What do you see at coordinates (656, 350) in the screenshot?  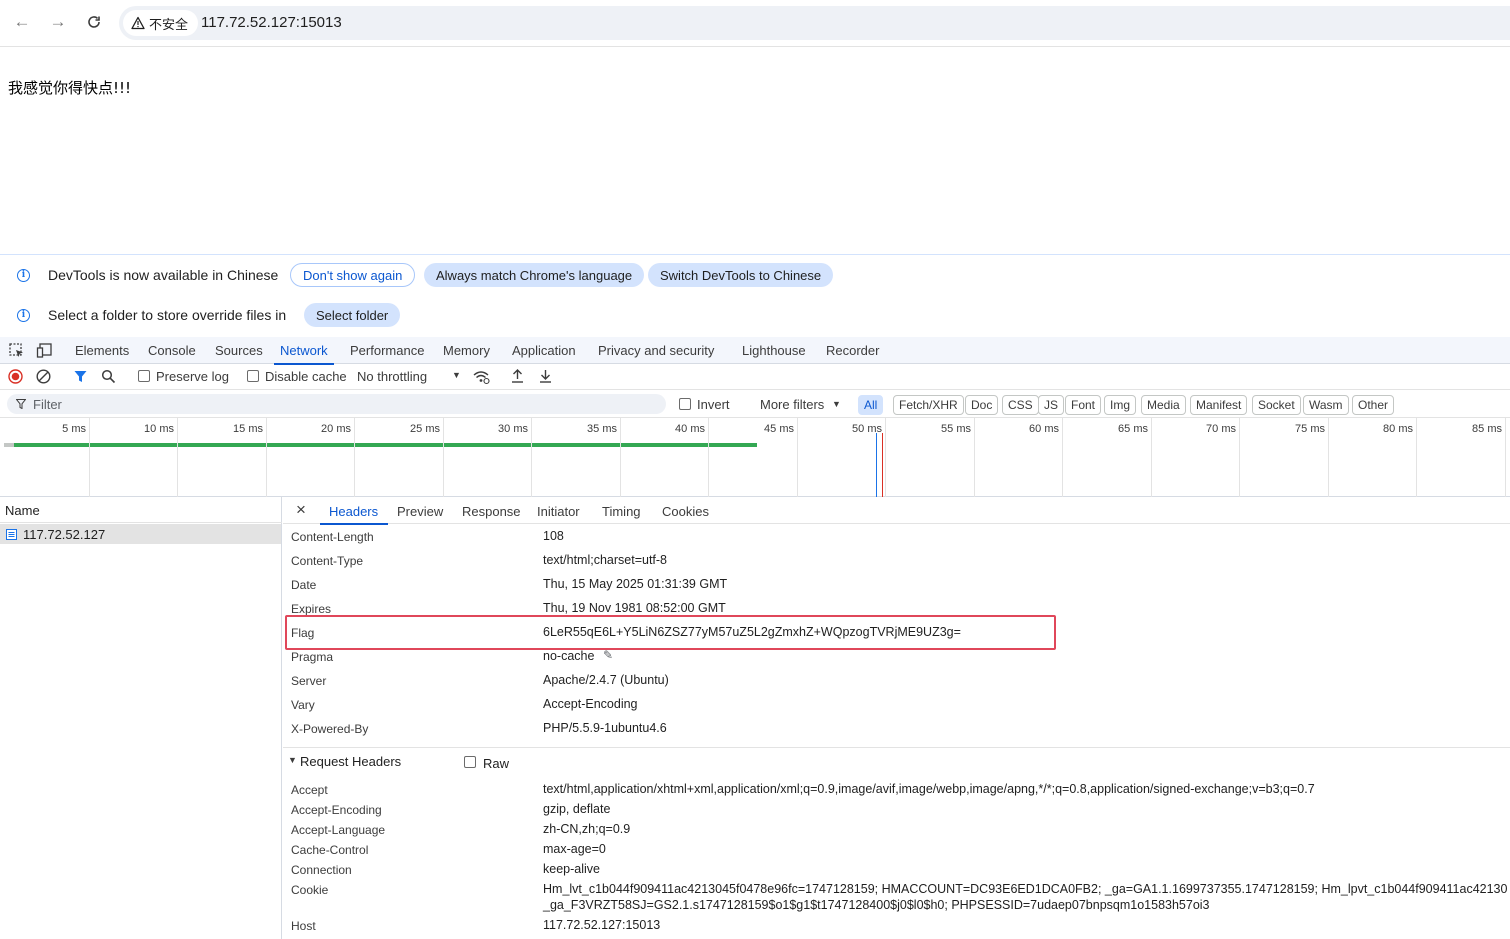 I see `tab-privacy-security: Privacy and security` at bounding box center [656, 350].